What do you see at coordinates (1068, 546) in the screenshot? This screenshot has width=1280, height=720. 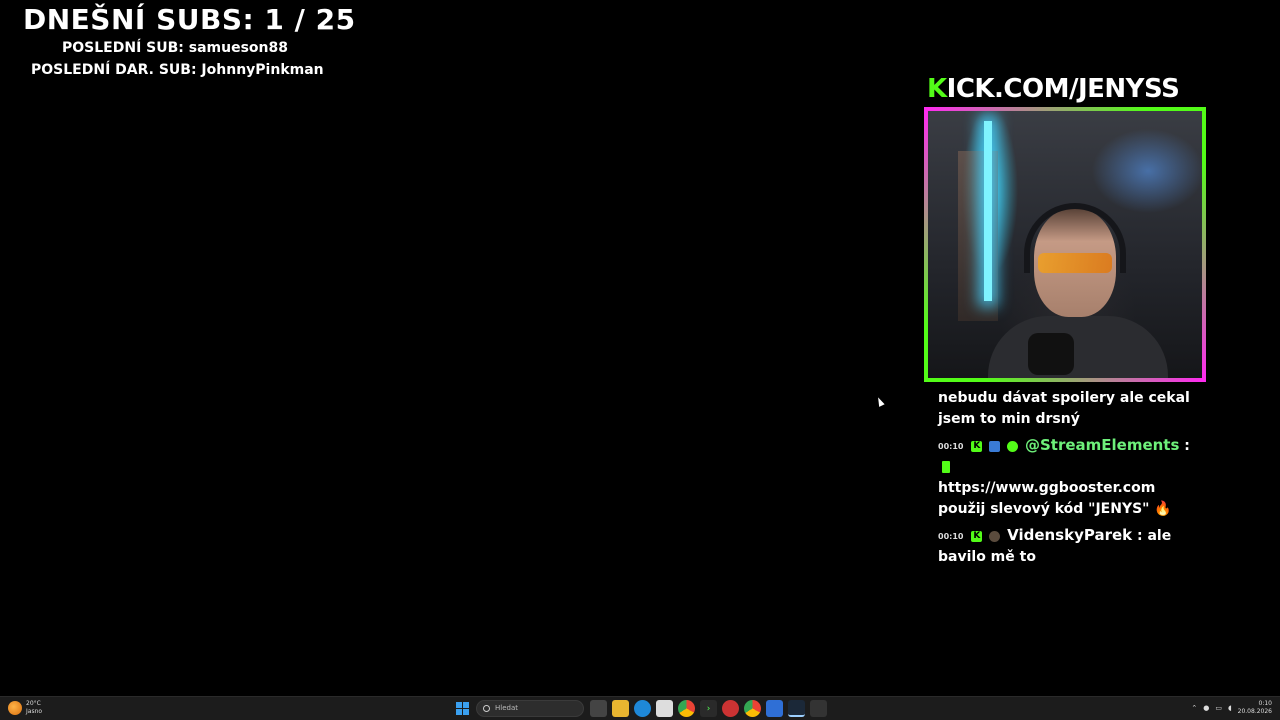 I see `chat-message: 00:10 K VidenskyParek : ale bavilo mě to` at bounding box center [1068, 546].